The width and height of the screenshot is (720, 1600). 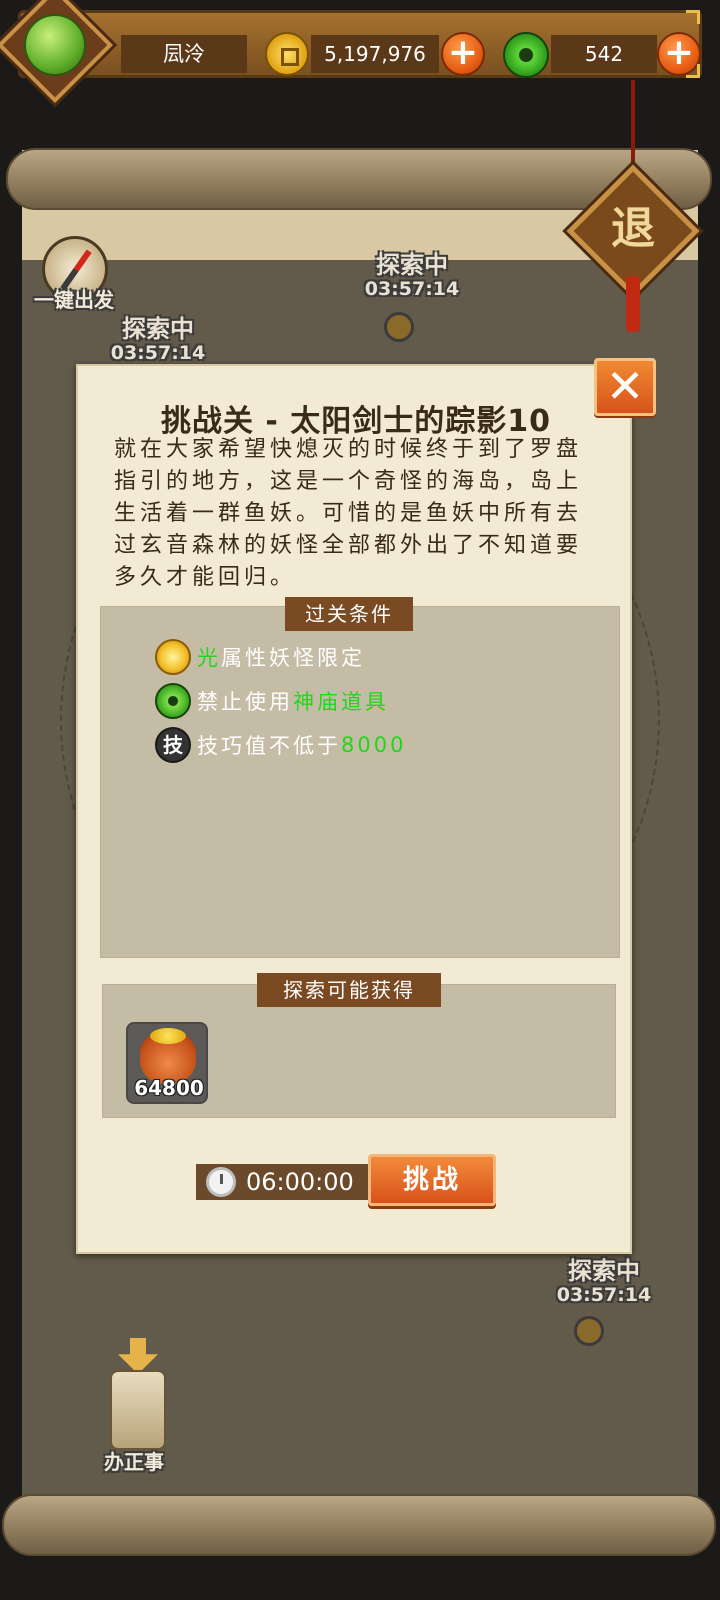 I want to click on sun-icon, so click(x=173, y=657).